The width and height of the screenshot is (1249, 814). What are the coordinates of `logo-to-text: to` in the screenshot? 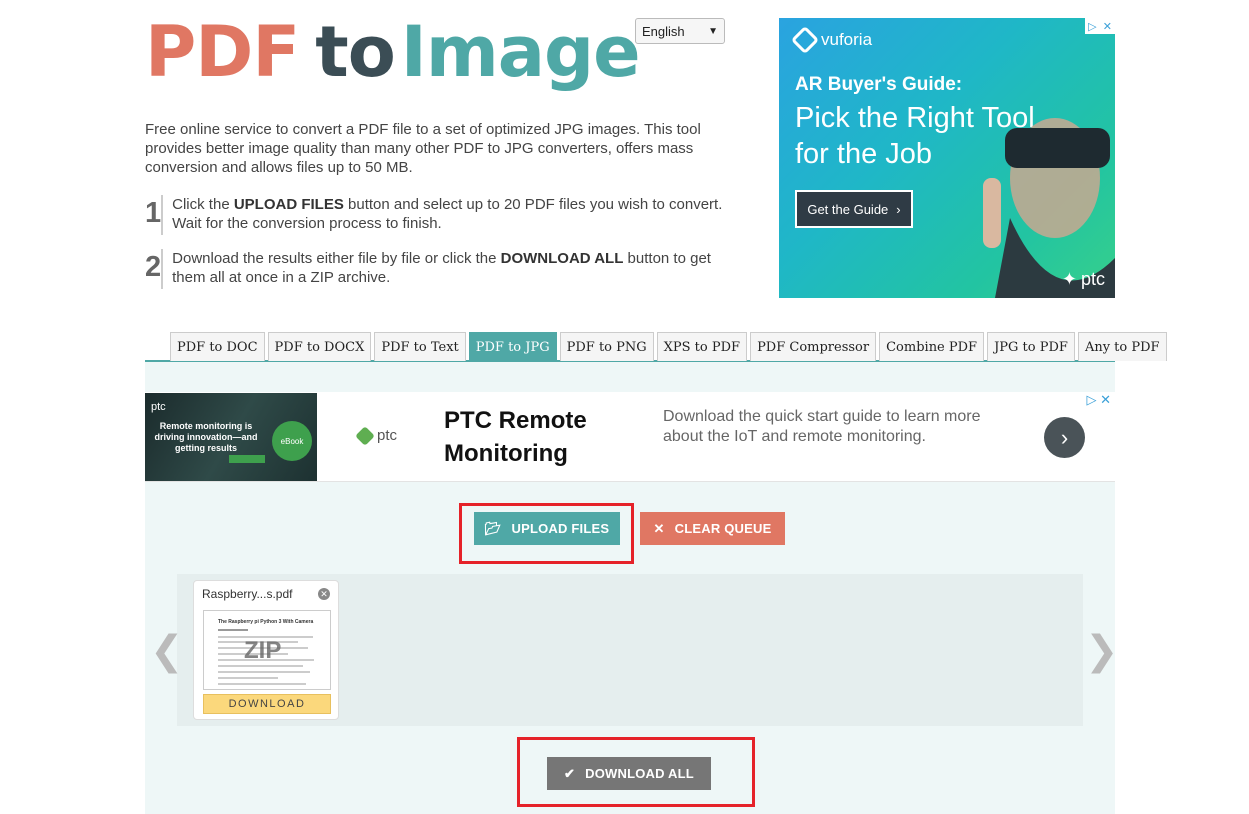 It's located at (355, 52).